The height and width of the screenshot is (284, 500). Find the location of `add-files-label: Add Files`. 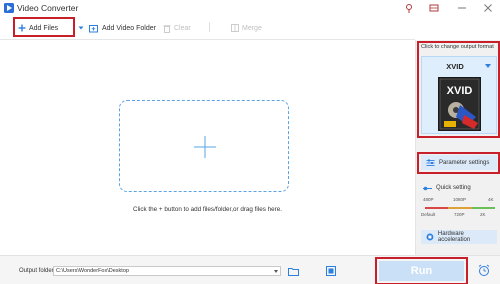

add-files-label: Add Files is located at coordinates (44, 28).